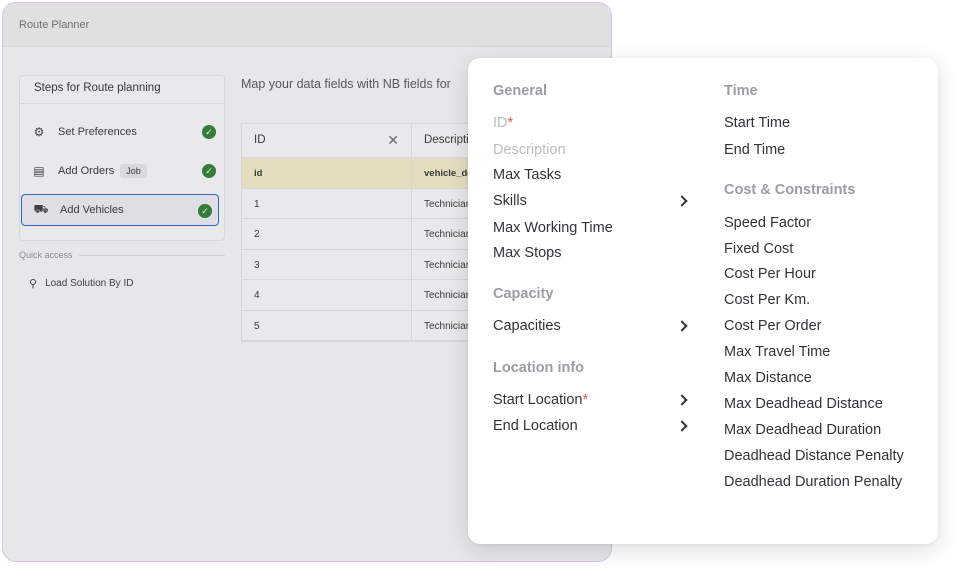 This screenshot has width=964, height=578. I want to click on section-general: General, so click(520, 91).